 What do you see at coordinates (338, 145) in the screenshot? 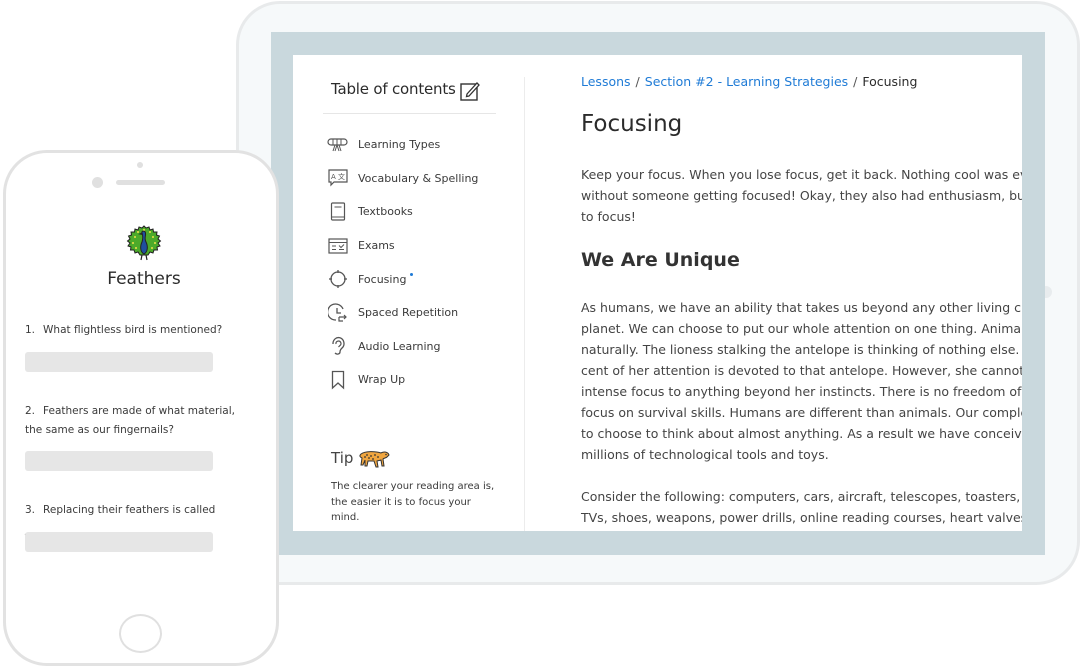
I see `diploma-icon` at bounding box center [338, 145].